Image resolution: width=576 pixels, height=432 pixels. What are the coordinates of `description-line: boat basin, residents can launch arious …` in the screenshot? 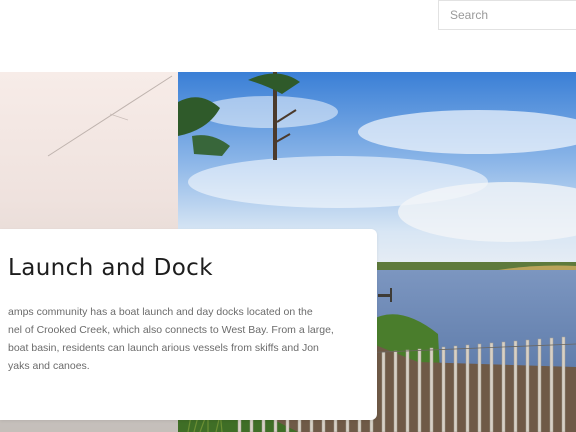 It's located at (163, 348).